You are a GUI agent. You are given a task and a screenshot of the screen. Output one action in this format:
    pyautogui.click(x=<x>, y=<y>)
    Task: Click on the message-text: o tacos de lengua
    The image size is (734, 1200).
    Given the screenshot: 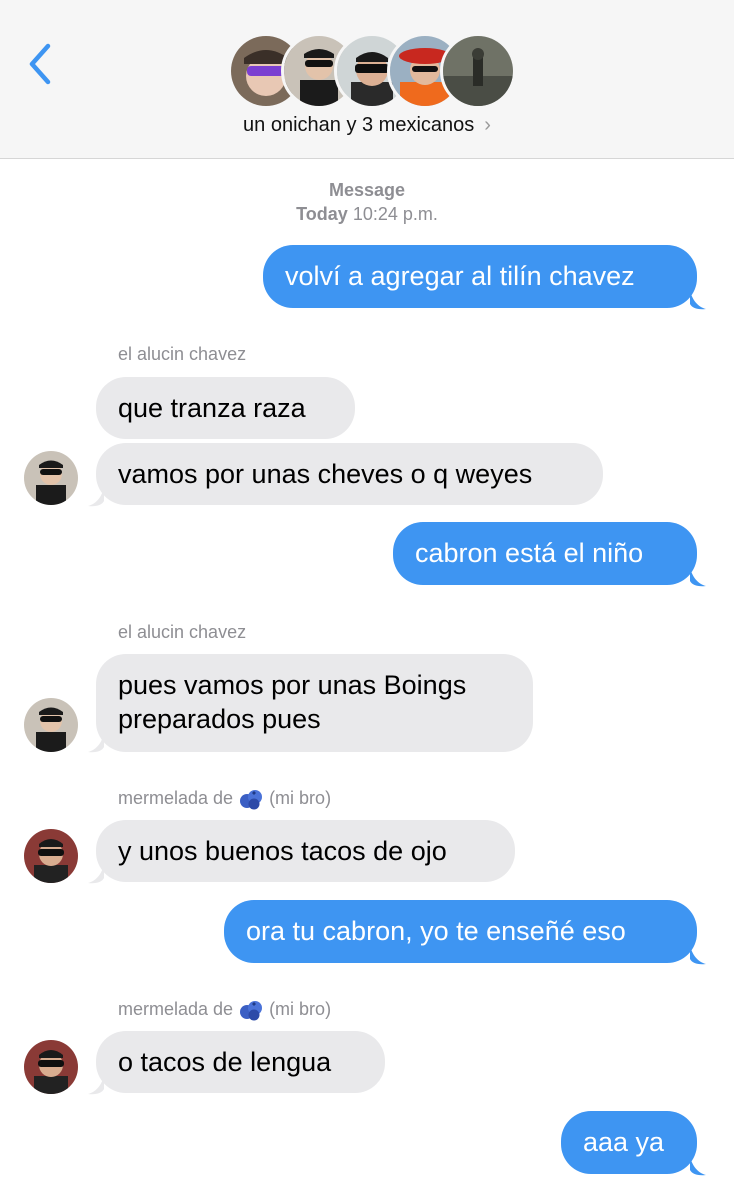 What is the action you would take?
    pyautogui.click(x=225, y=1062)
    